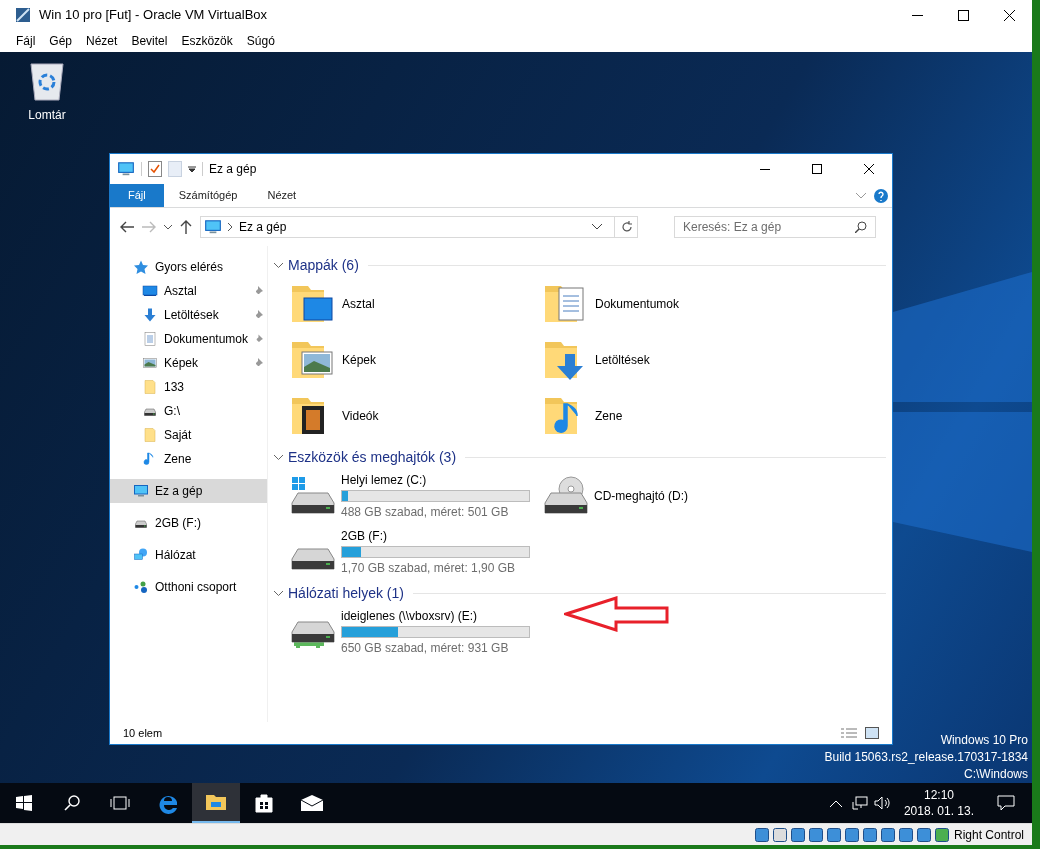  I want to click on sidebar-item: 2GB (F:), so click(188, 523).